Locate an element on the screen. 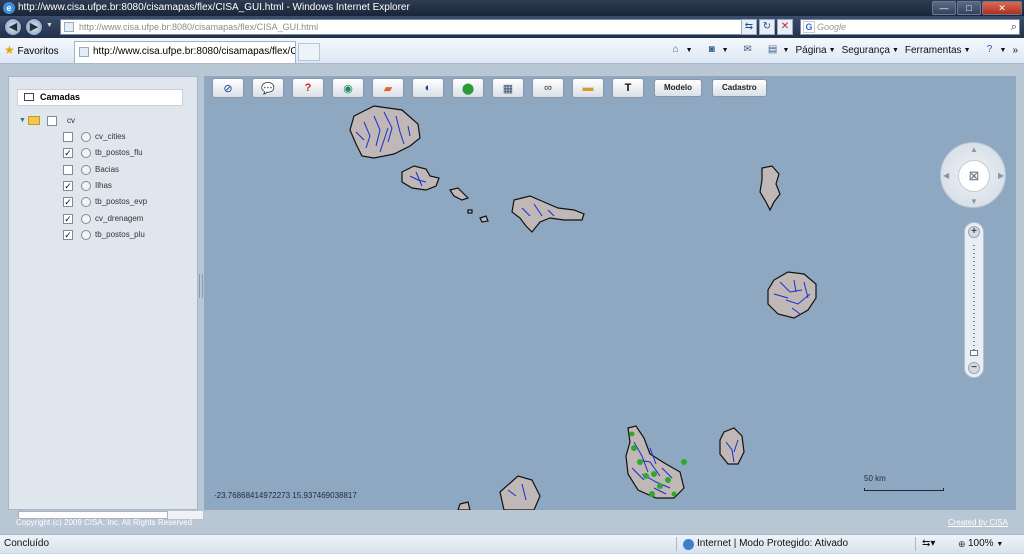 The width and height of the screenshot is (1024, 554). pan-control: ▲ ▼ ◀ ▶ ⊠ is located at coordinates (973, 175).